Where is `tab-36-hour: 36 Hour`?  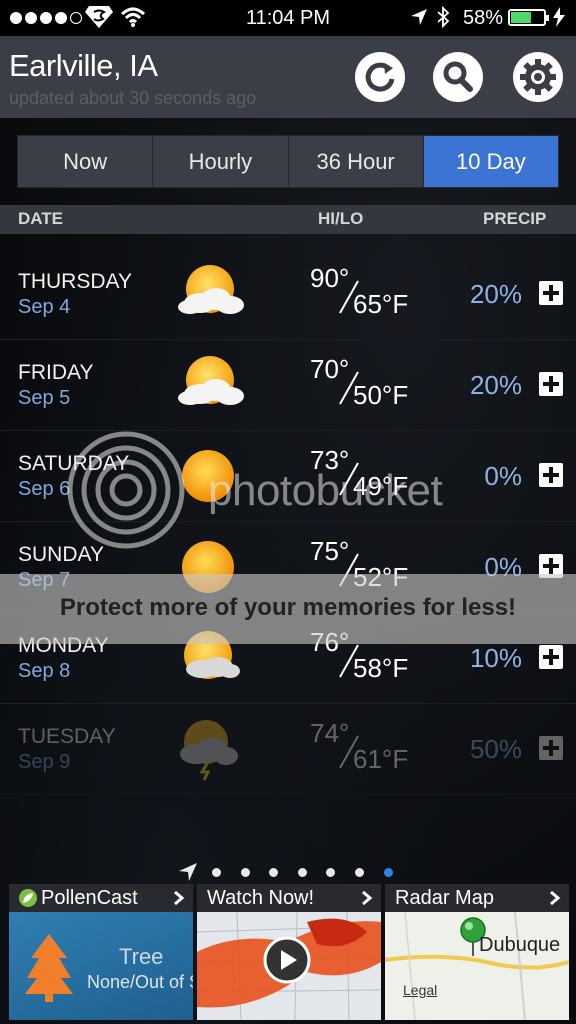 tab-36-hour: 36 Hour is located at coordinates (356, 161).